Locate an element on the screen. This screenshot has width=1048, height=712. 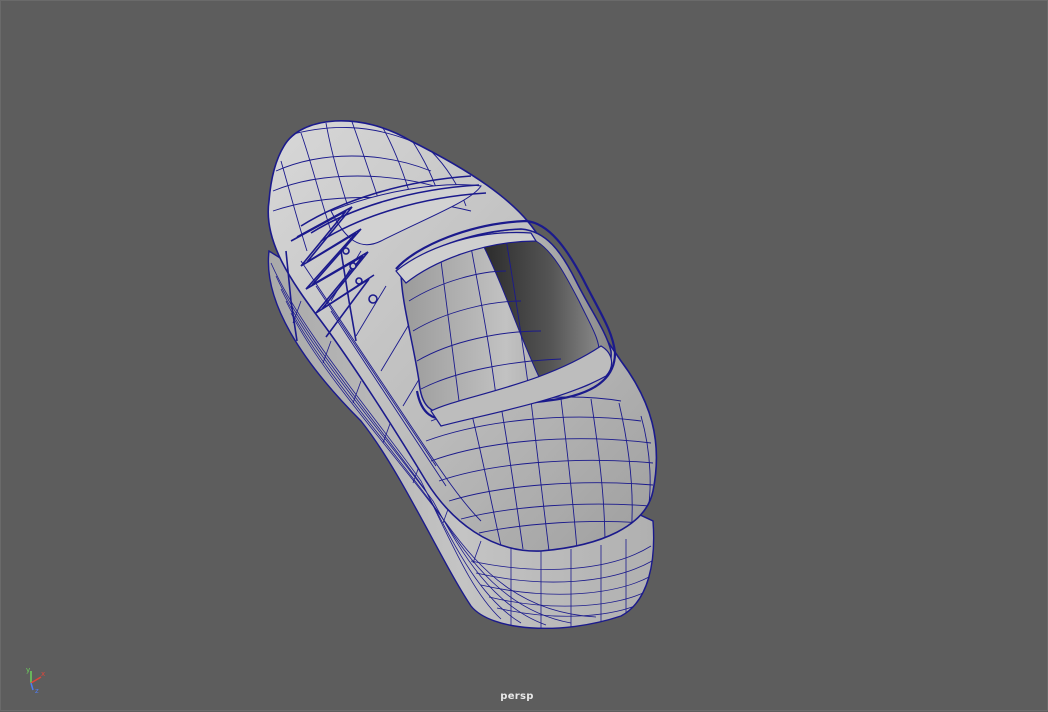
axis-x-label: x is located at coordinates (43, 674).